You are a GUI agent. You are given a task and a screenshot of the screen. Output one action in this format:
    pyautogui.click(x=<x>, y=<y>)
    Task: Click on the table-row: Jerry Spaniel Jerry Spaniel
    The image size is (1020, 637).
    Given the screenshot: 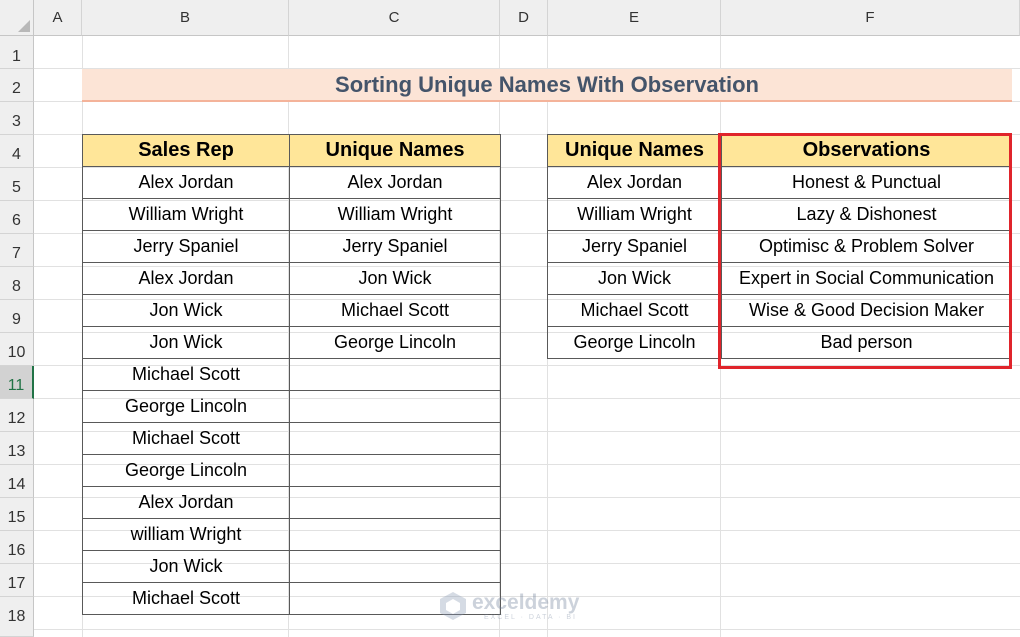 What is the action you would take?
    pyautogui.click(x=291, y=246)
    